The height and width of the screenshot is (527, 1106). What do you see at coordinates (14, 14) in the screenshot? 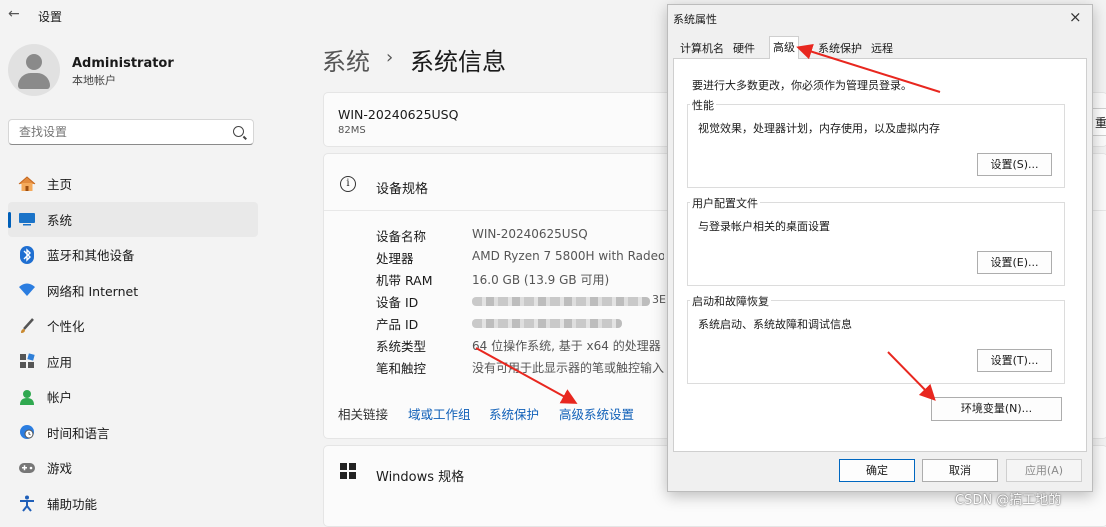
I see `back-button: ←` at bounding box center [14, 14].